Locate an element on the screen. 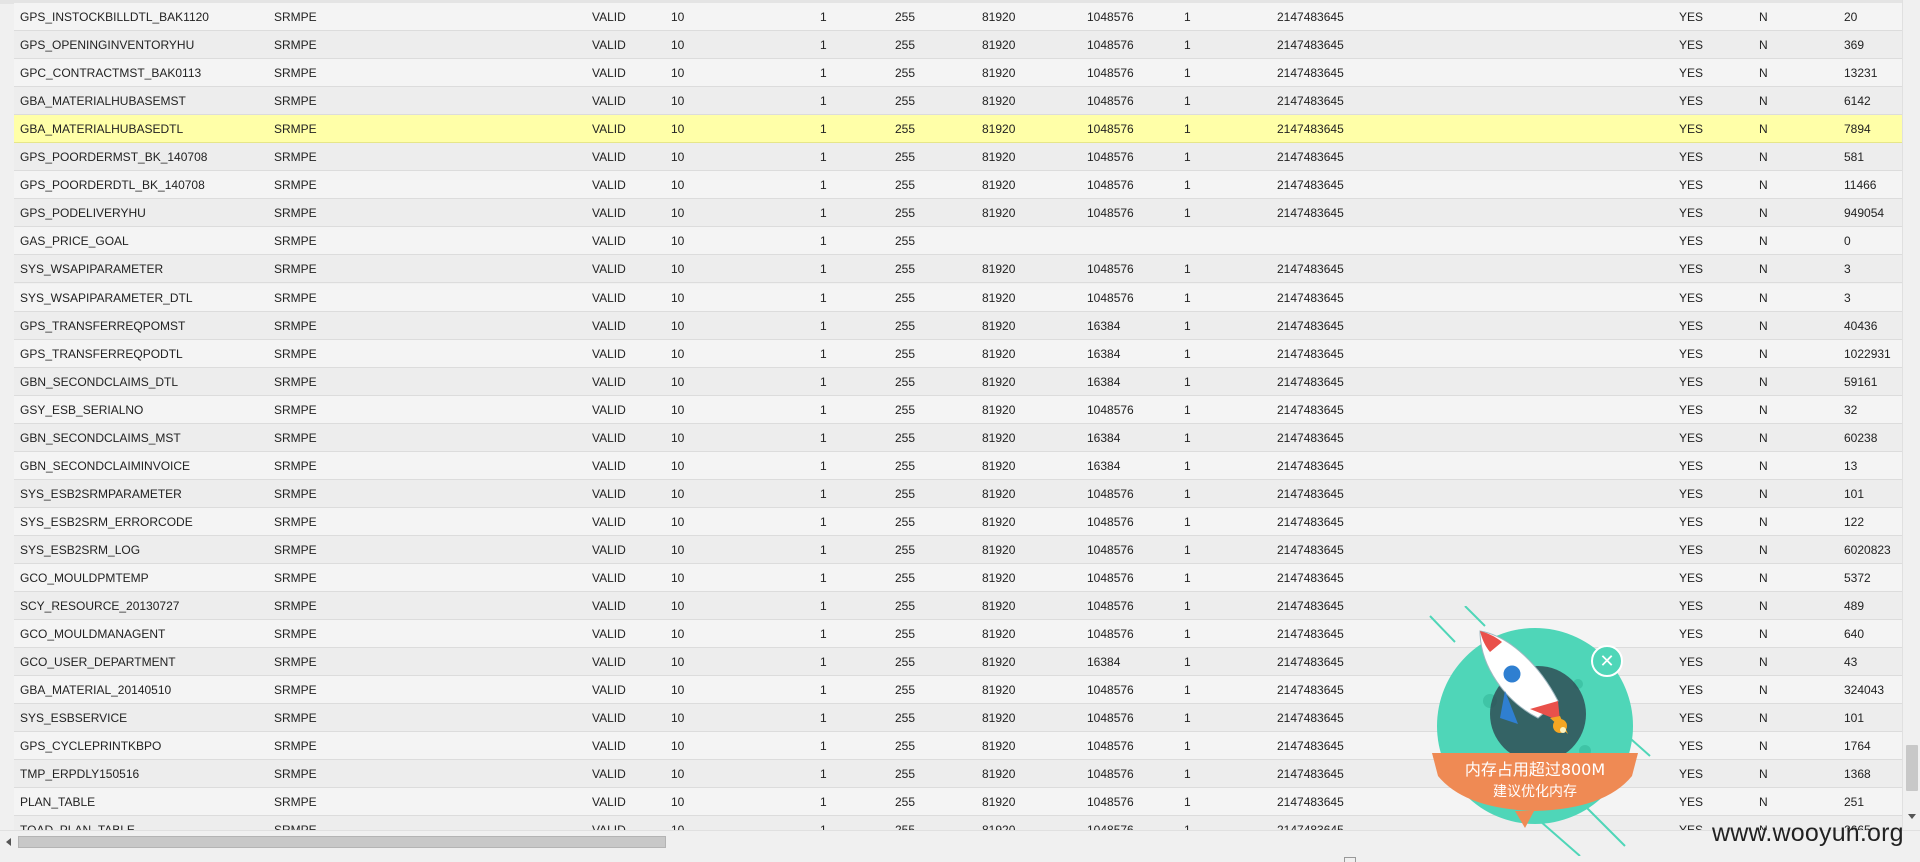 The image size is (1920, 862). num-rows-cell: 7894 is located at coordinates (1857, 129).